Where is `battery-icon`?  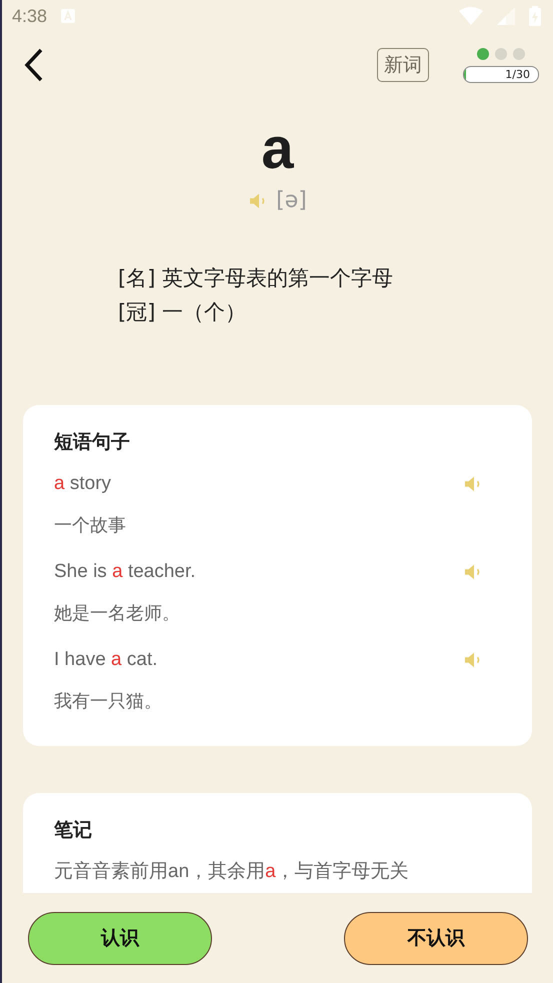 battery-icon is located at coordinates (535, 16).